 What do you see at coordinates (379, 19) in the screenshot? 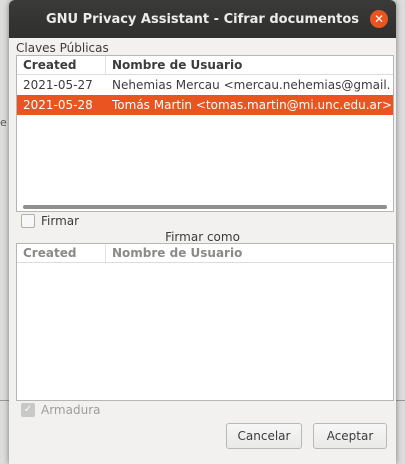
I see `close-icon: ✕` at bounding box center [379, 19].